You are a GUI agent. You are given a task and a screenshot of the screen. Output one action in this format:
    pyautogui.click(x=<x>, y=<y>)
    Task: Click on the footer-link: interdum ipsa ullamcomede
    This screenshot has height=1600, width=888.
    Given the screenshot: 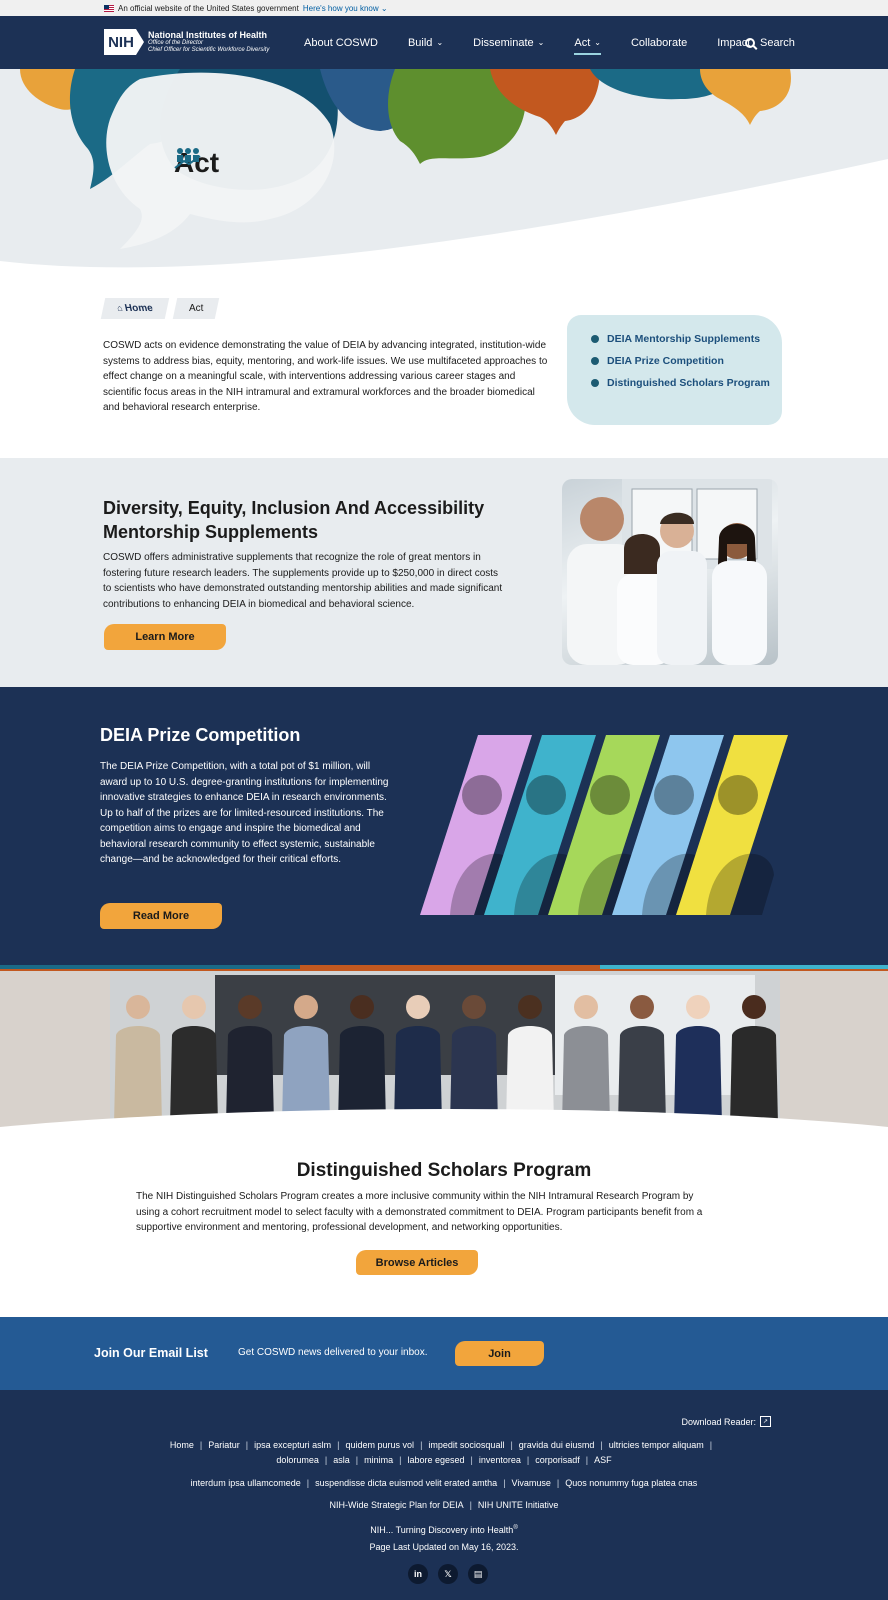 What is the action you would take?
    pyautogui.click(x=246, y=1483)
    